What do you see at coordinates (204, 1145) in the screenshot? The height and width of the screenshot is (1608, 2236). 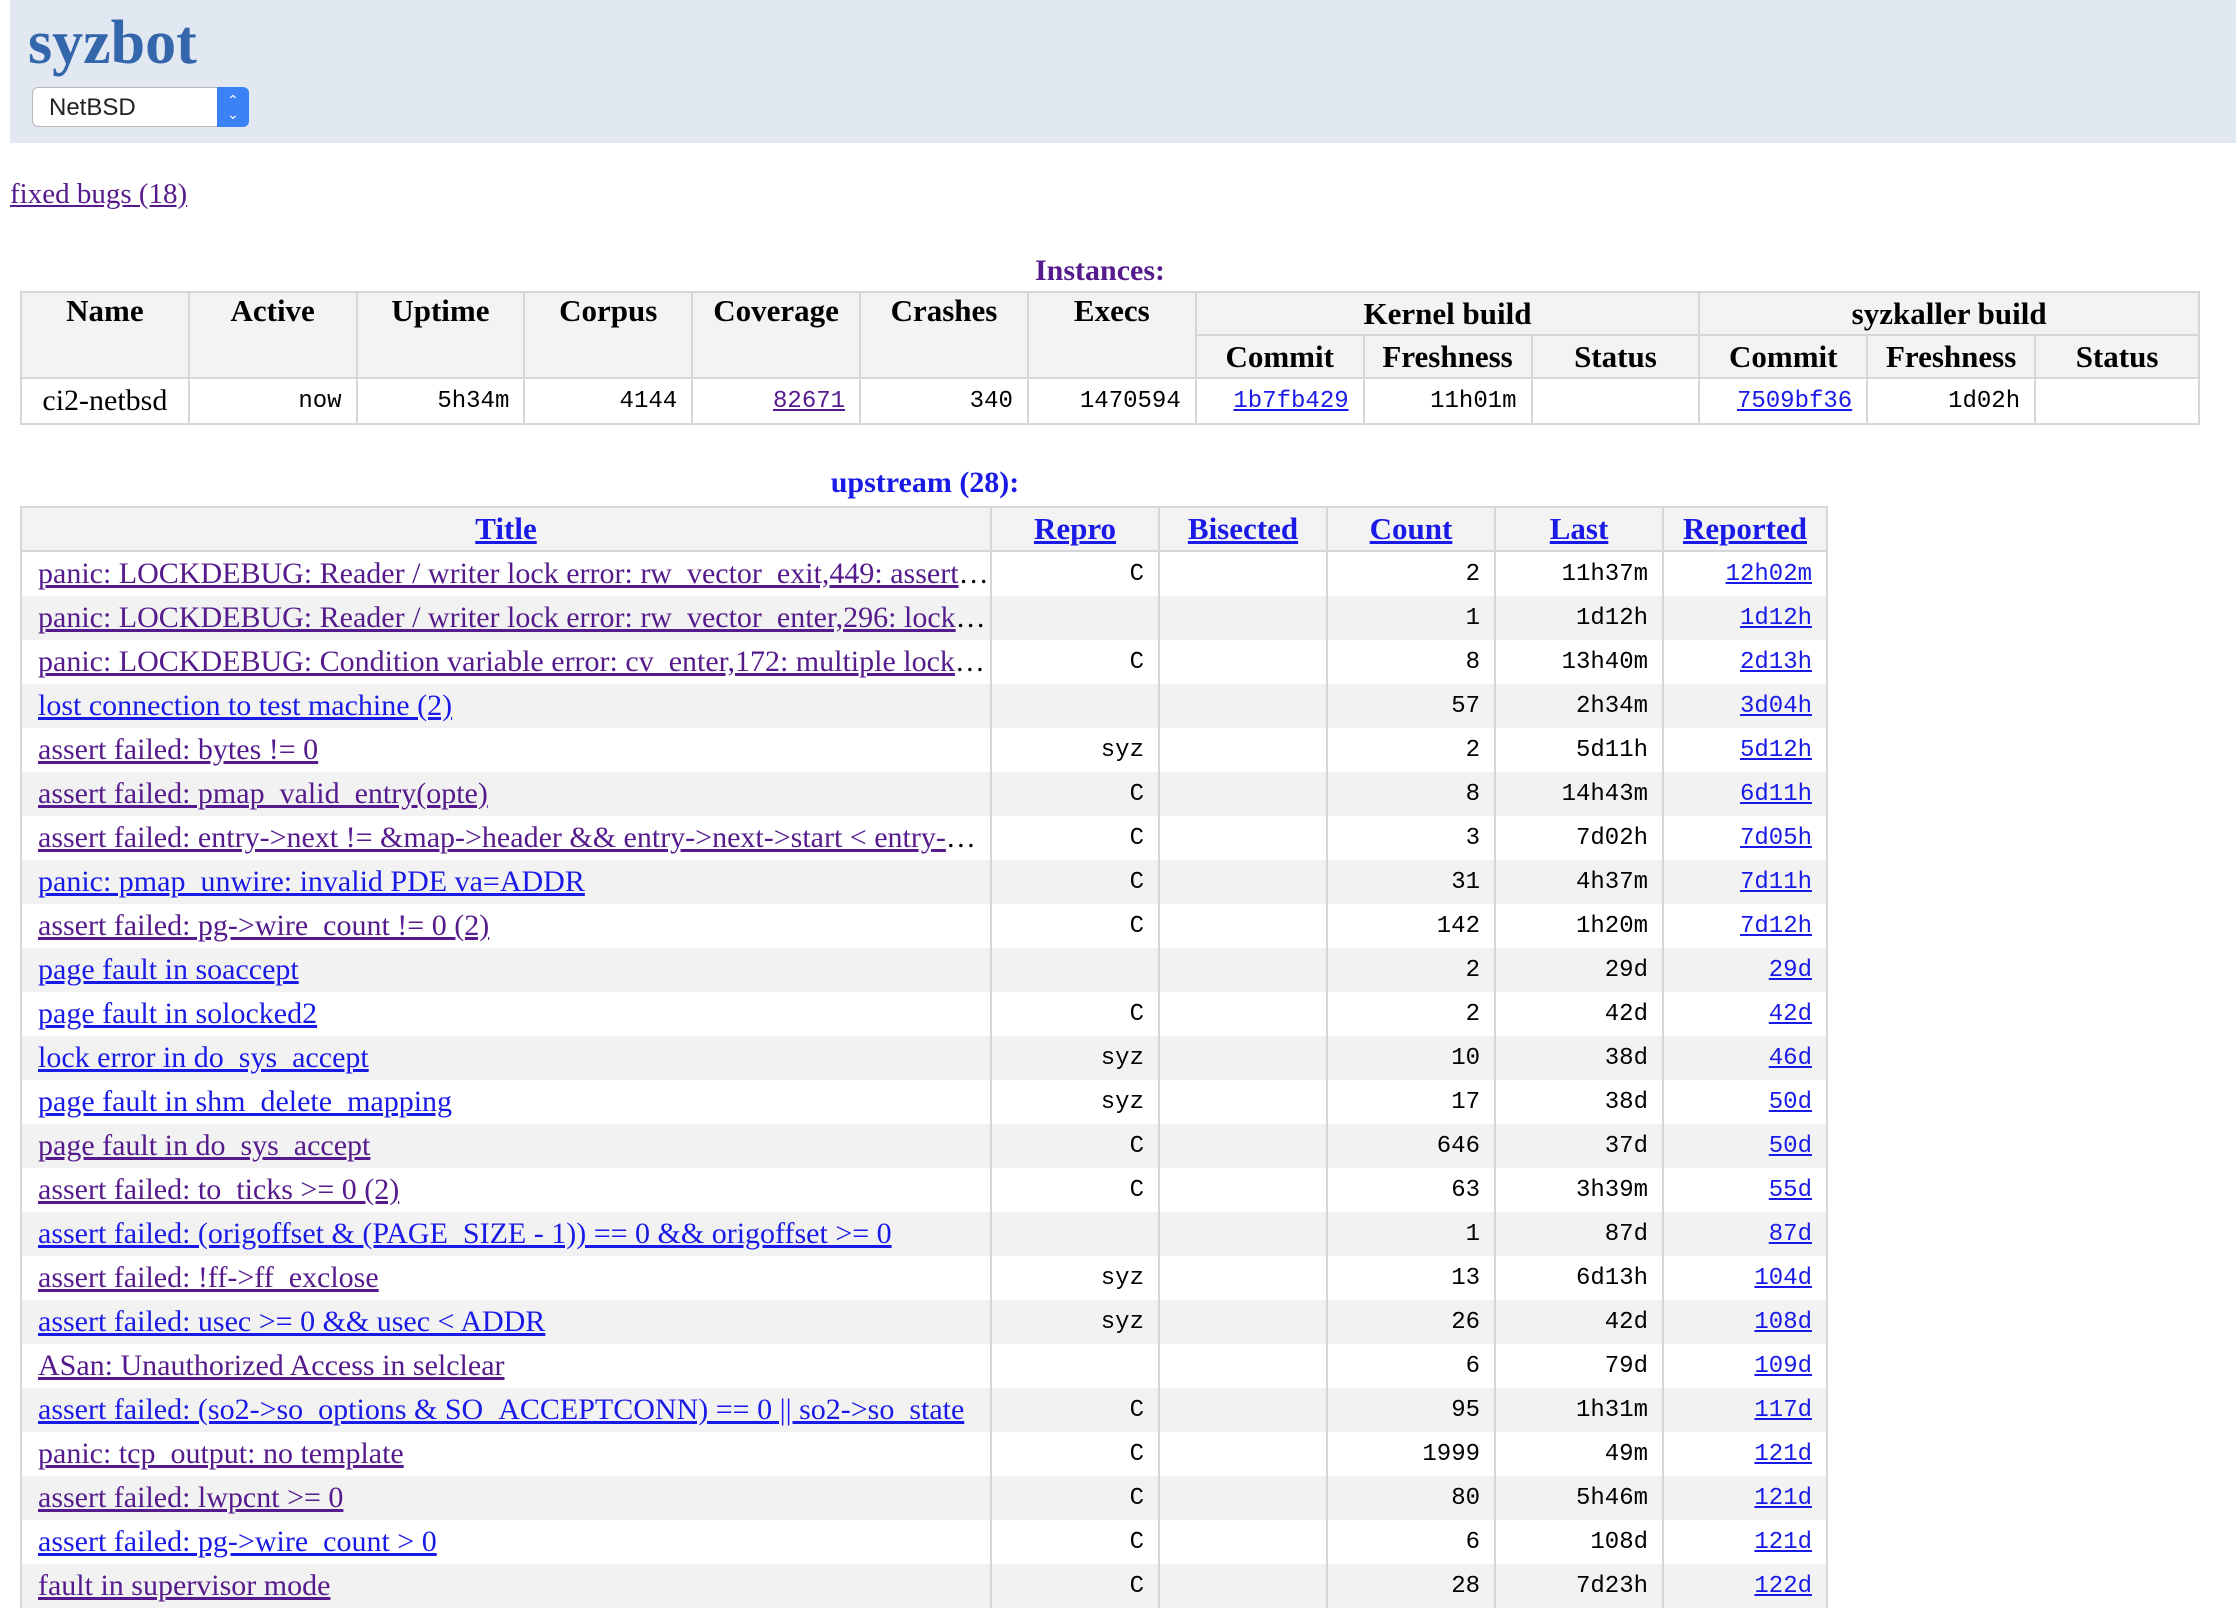 I see `bug-title-link: page fault in do_sys_accept` at bounding box center [204, 1145].